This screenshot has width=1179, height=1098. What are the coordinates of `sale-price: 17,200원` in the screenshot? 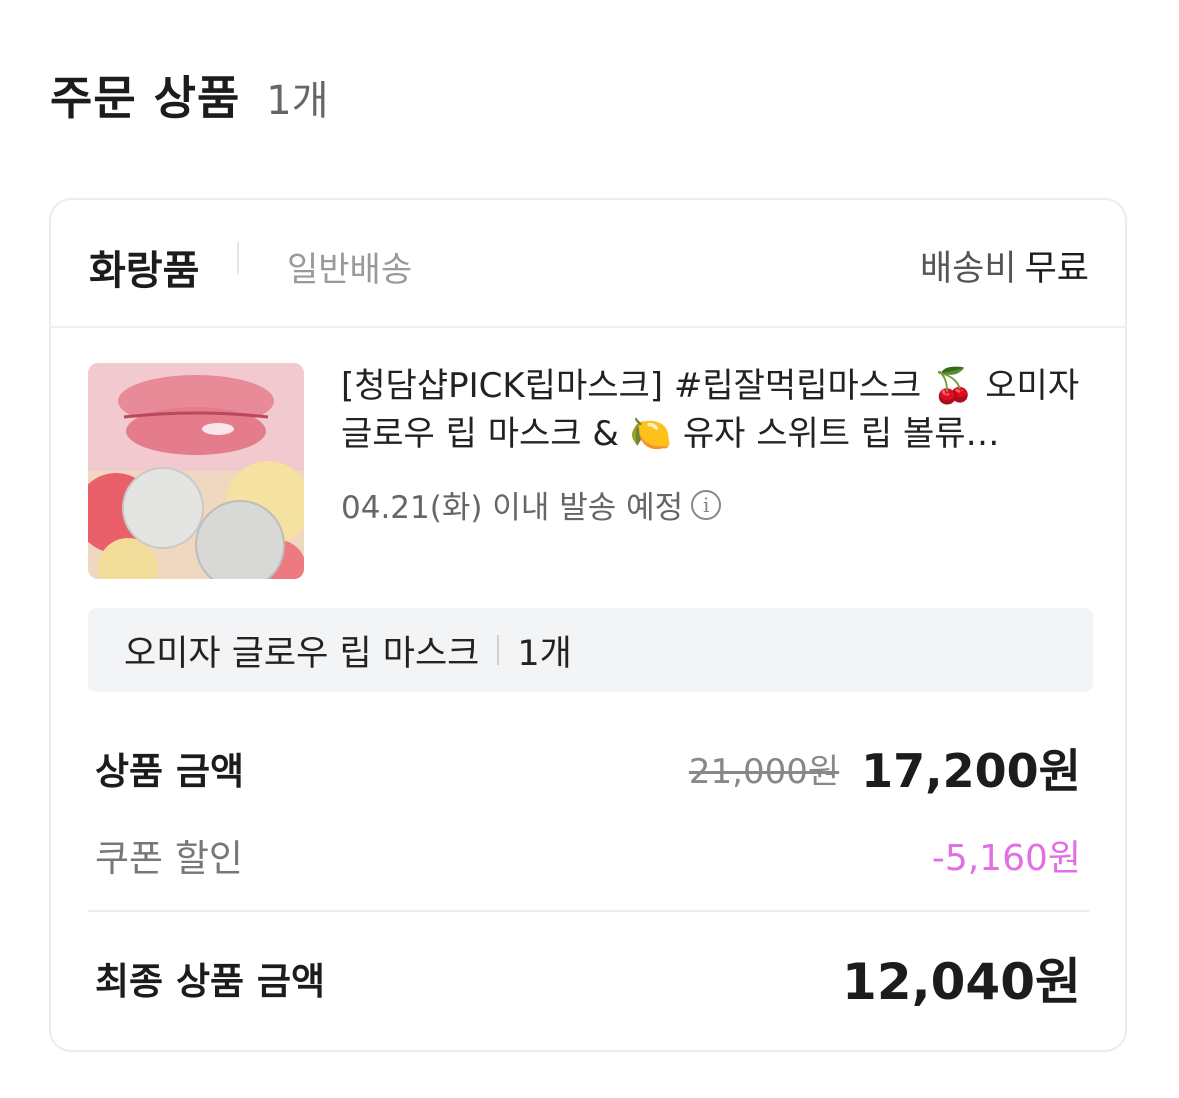 It's located at (971, 771).